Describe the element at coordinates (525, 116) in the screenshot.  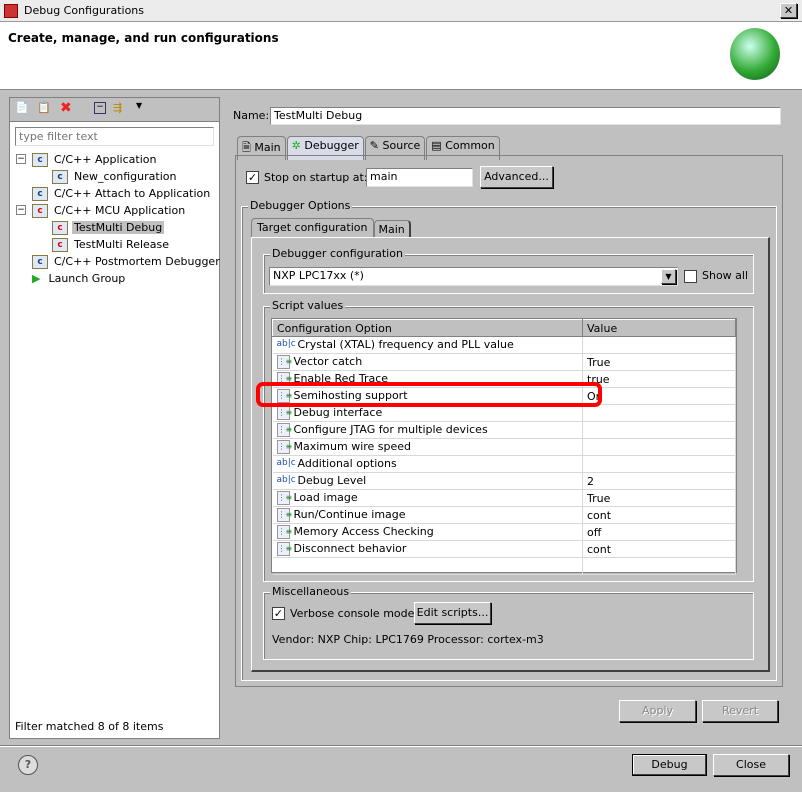
I see `name-input: TestMulti Debug` at that location.